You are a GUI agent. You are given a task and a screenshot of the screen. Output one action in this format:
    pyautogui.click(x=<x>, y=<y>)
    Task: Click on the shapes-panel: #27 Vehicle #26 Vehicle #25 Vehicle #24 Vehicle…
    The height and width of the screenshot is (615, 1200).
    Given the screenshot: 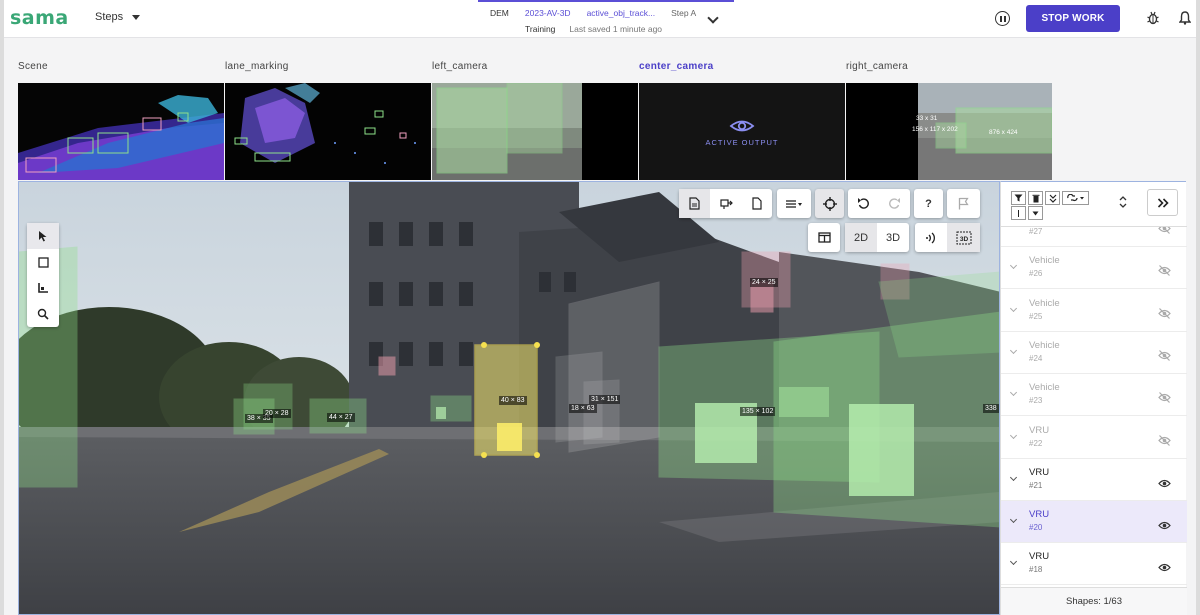 What is the action you would take?
    pyautogui.click(x=1093, y=398)
    